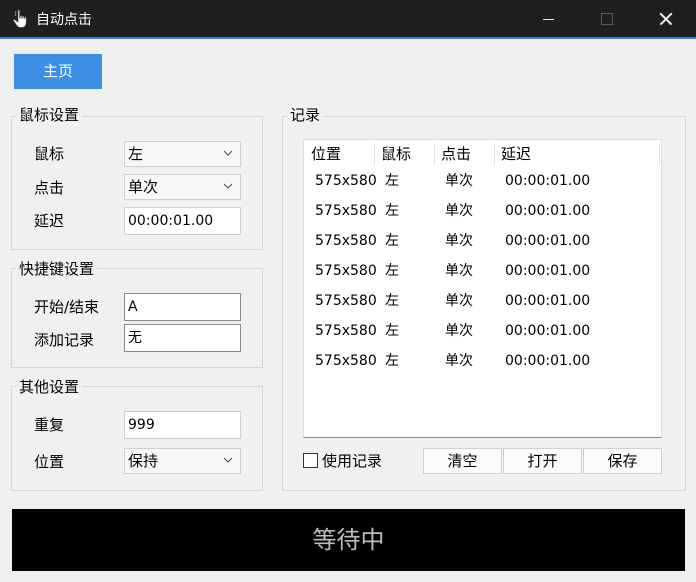 The height and width of the screenshot is (582, 696). I want to click on mouse-settings-title: 鼠标设置, so click(49, 115).